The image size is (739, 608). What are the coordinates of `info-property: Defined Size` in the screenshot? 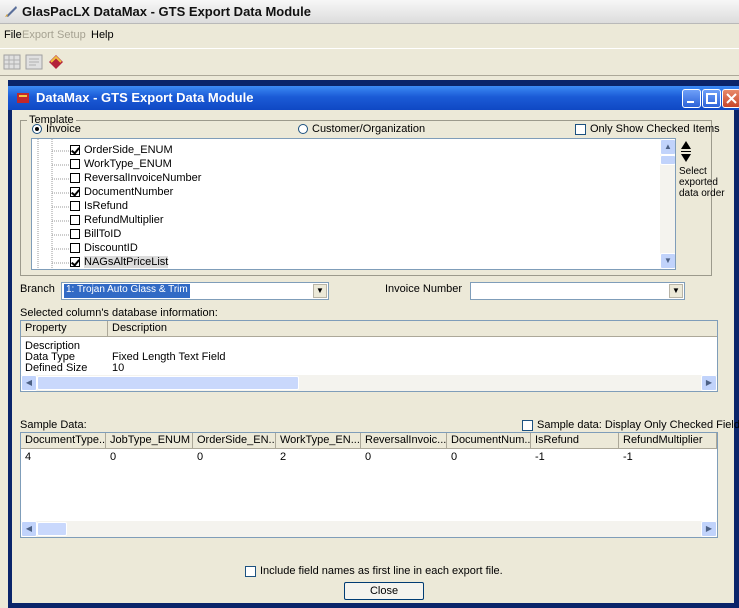 It's located at (56, 368).